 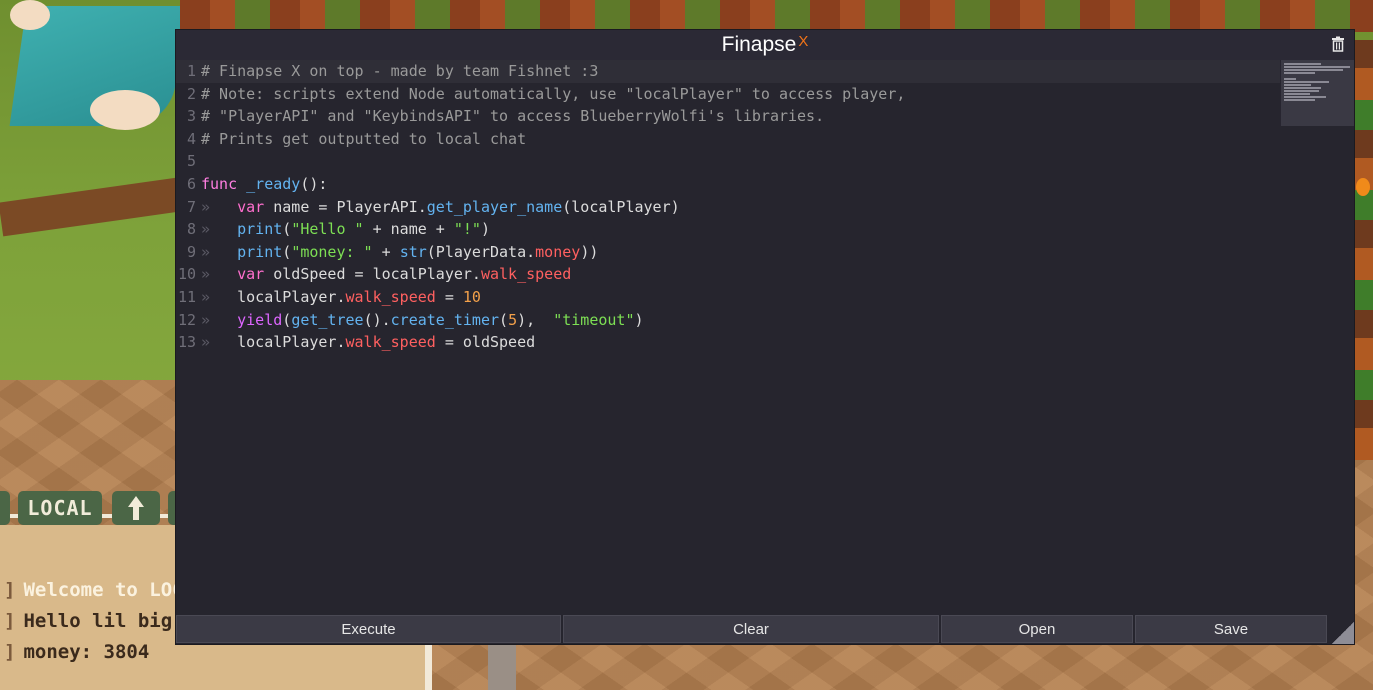 What do you see at coordinates (345, 206) in the screenshot?
I see `code-token: name = PlayerAPI.` at bounding box center [345, 206].